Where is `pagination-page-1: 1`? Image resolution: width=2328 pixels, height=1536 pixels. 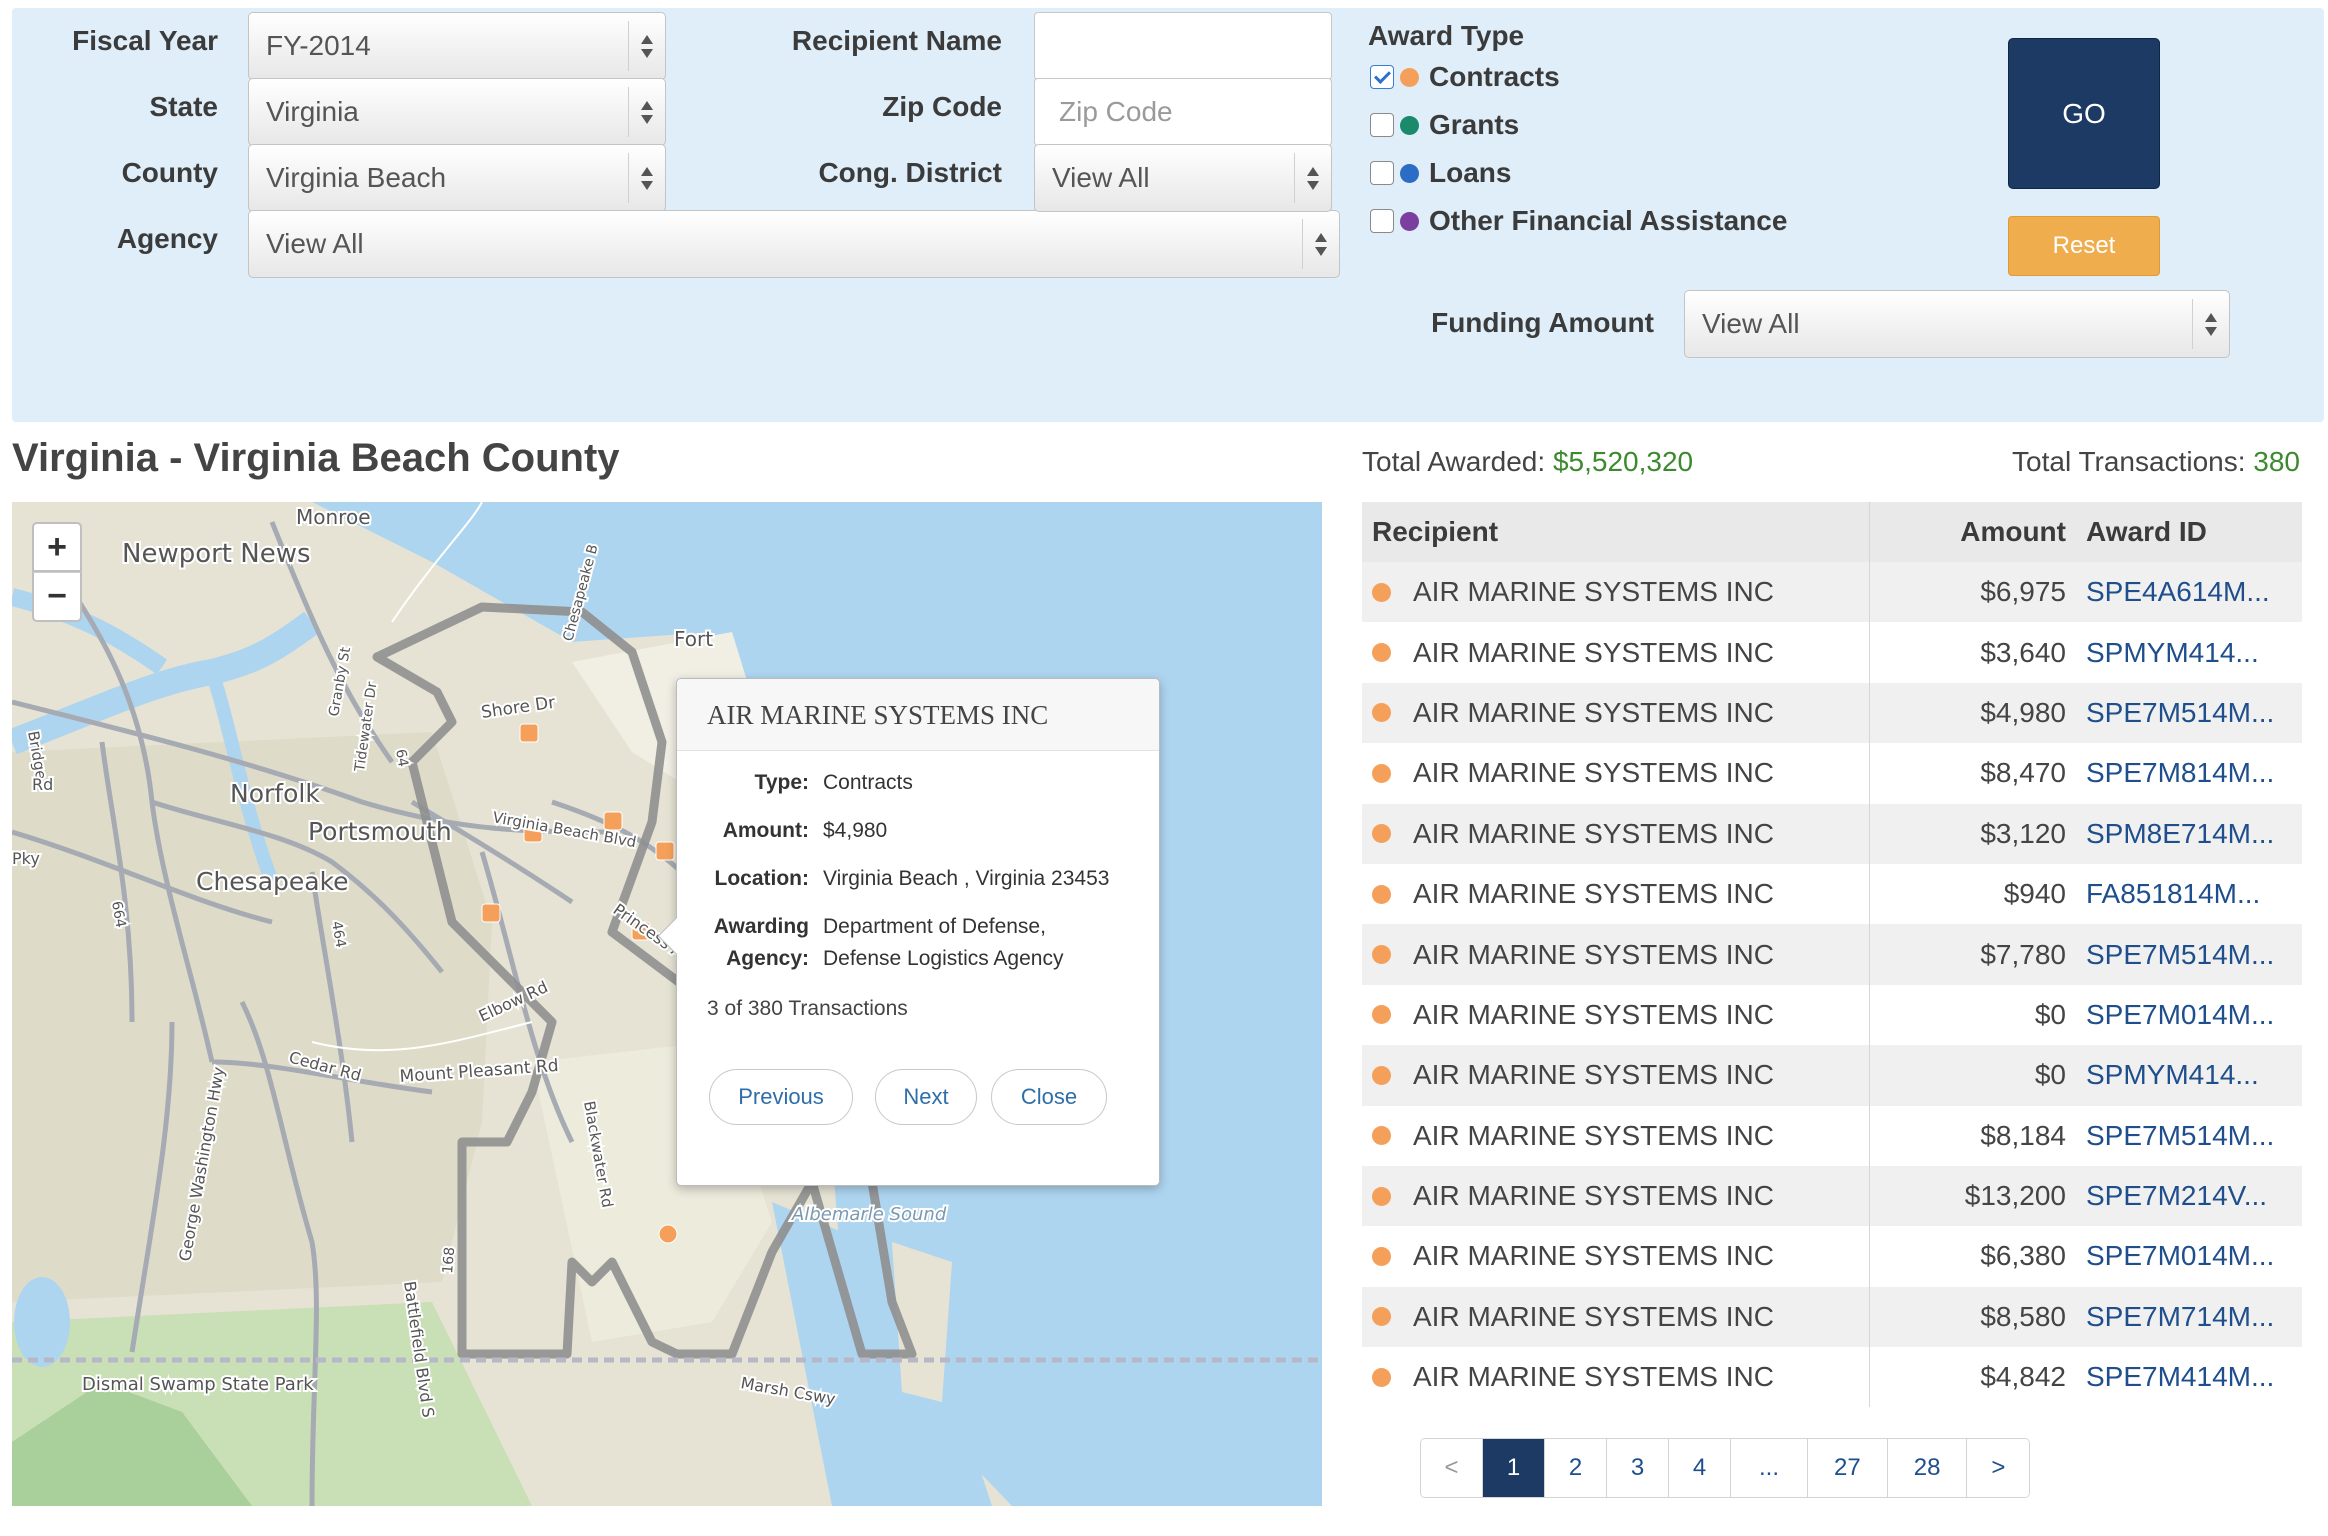
pagination-page-1: 1 is located at coordinates (1514, 1468).